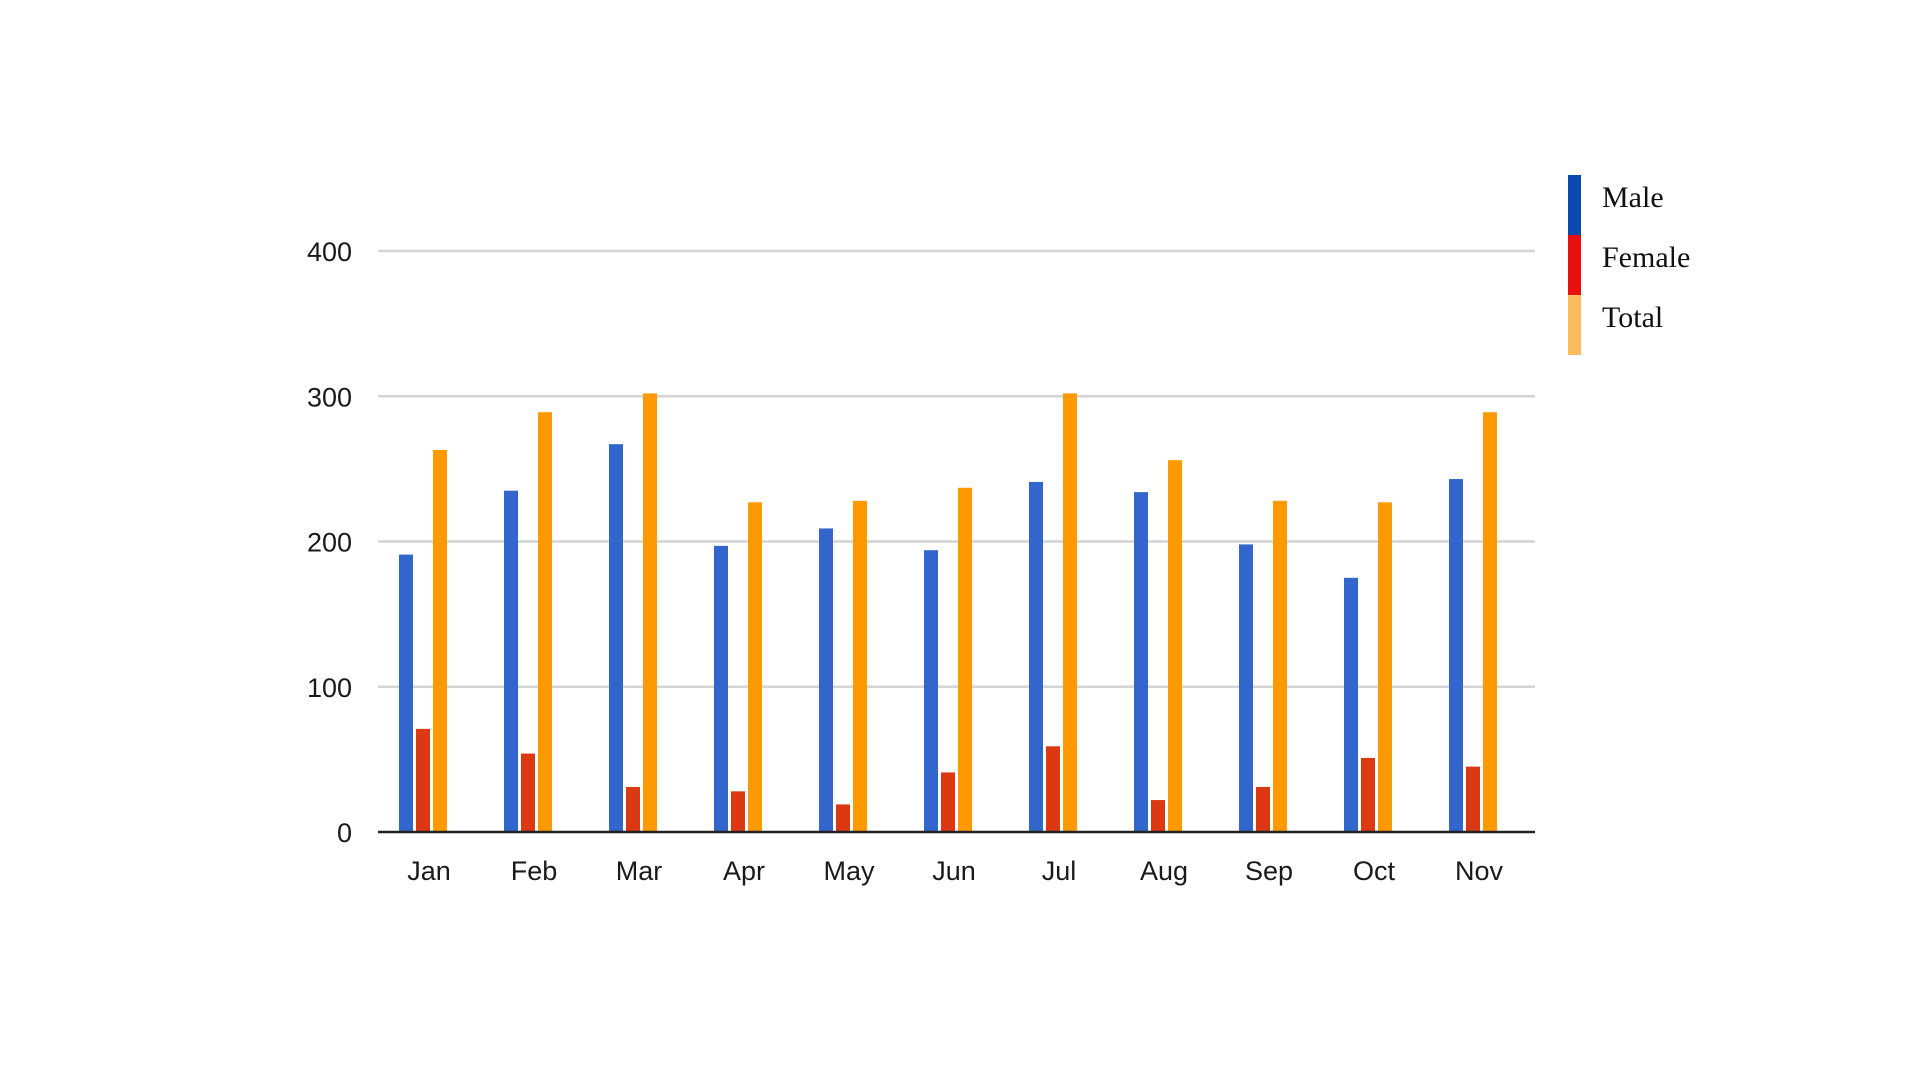  What do you see at coordinates (528, 792) in the screenshot?
I see `bar-female-feb` at bounding box center [528, 792].